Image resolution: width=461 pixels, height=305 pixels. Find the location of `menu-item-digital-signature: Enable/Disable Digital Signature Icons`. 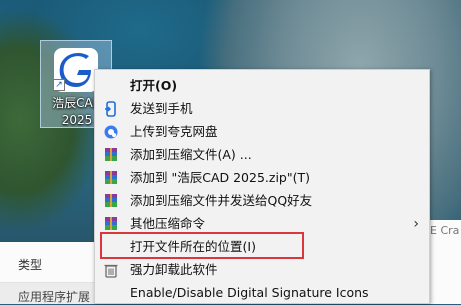

menu-item-digital-signature: Enable/Disable Digital Signature Icons is located at coordinates (262, 293).